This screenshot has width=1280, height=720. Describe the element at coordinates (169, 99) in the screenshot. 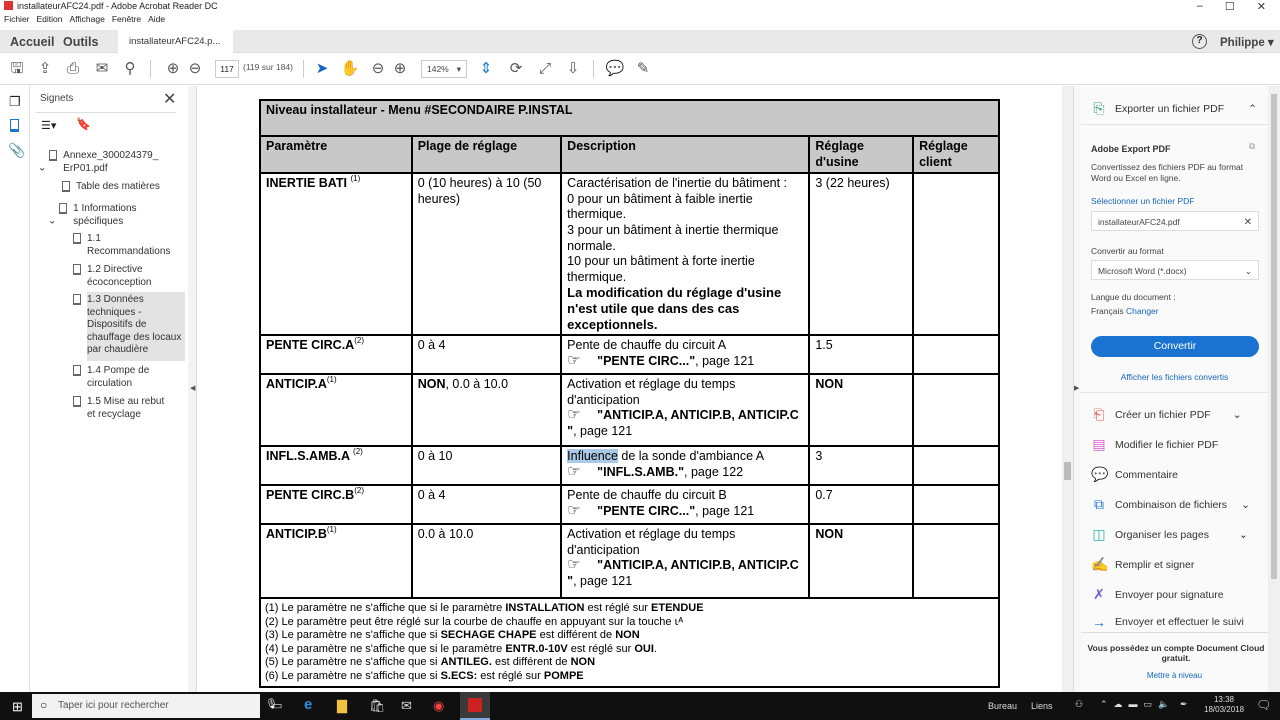

I see `close-panel-icon: ✕` at that location.